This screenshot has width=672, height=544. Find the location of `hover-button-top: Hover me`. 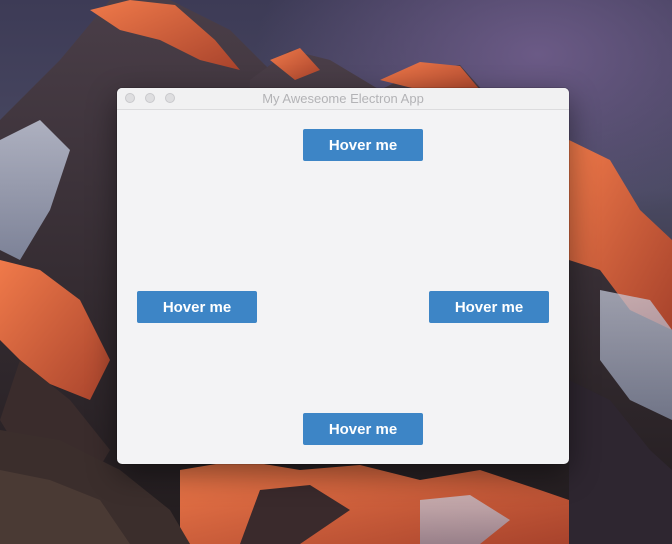

hover-button-top: Hover me is located at coordinates (363, 145).